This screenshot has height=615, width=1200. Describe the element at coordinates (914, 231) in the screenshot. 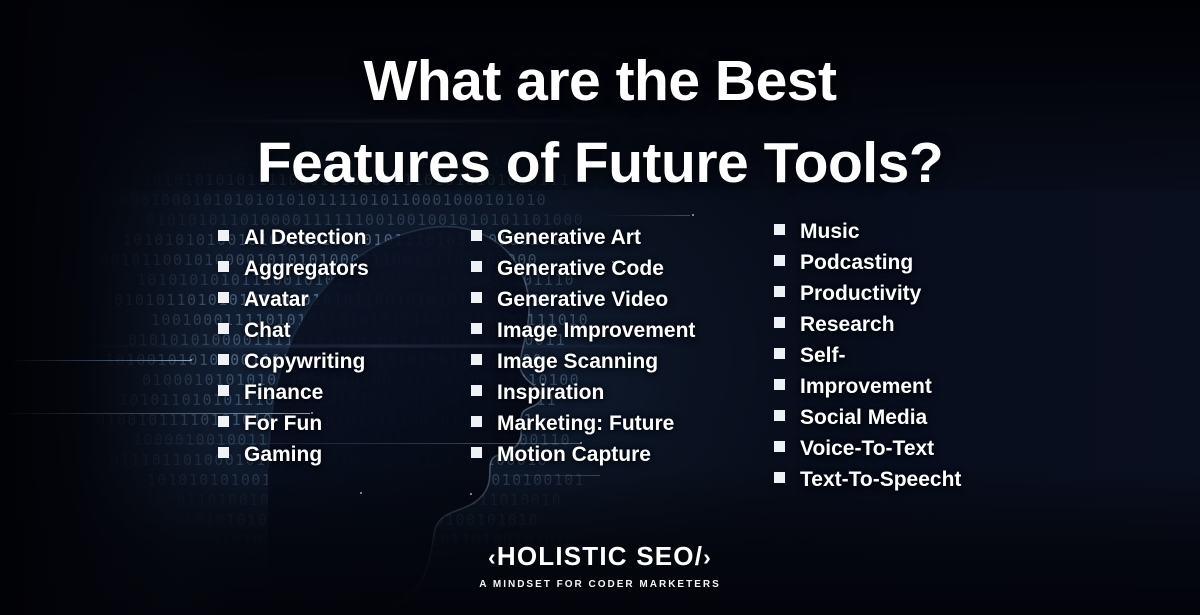

I see `feature-list-item: Music` at that location.